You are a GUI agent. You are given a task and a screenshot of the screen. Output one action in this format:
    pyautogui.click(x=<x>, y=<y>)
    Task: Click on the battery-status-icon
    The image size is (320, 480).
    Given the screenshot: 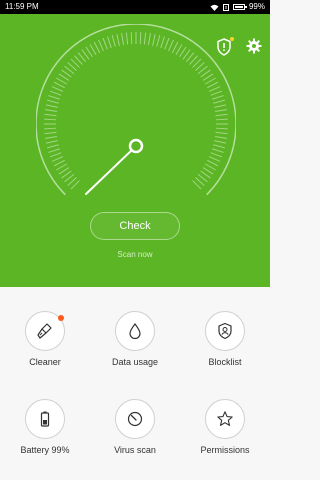 What is the action you would take?
    pyautogui.click(x=239, y=7)
    